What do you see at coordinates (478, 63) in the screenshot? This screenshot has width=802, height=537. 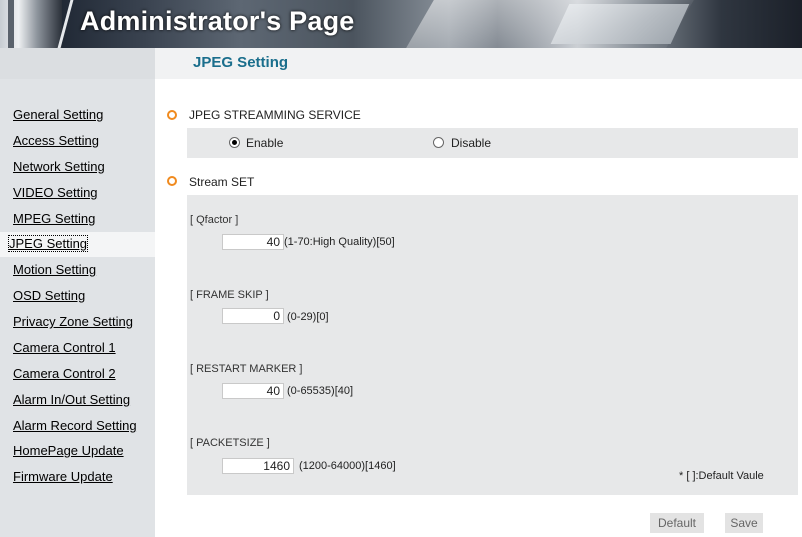 I see `page-title-bar: JPEG Setting` at bounding box center [478, 63].